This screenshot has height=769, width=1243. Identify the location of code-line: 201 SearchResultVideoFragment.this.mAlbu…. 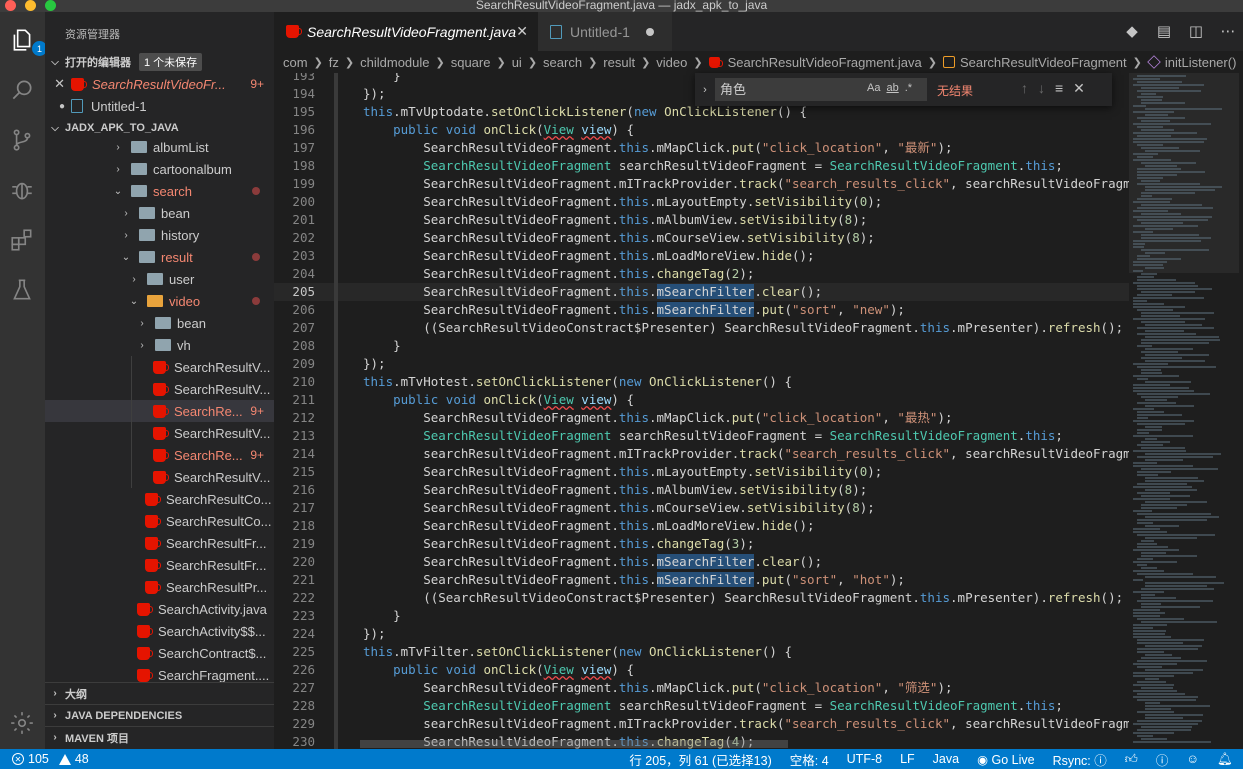
(701, 220).